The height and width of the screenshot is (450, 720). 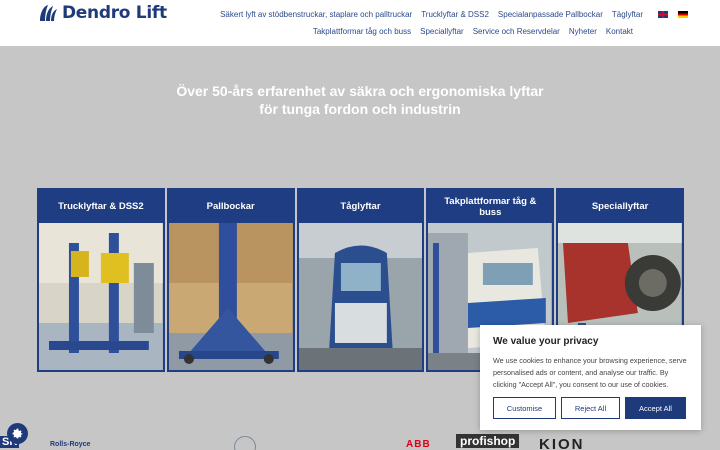 What do you see at coordinates (488, 441) in the screenshot?
I see `partner-logo-profishop: profishop` at bounding box center [488, 441].